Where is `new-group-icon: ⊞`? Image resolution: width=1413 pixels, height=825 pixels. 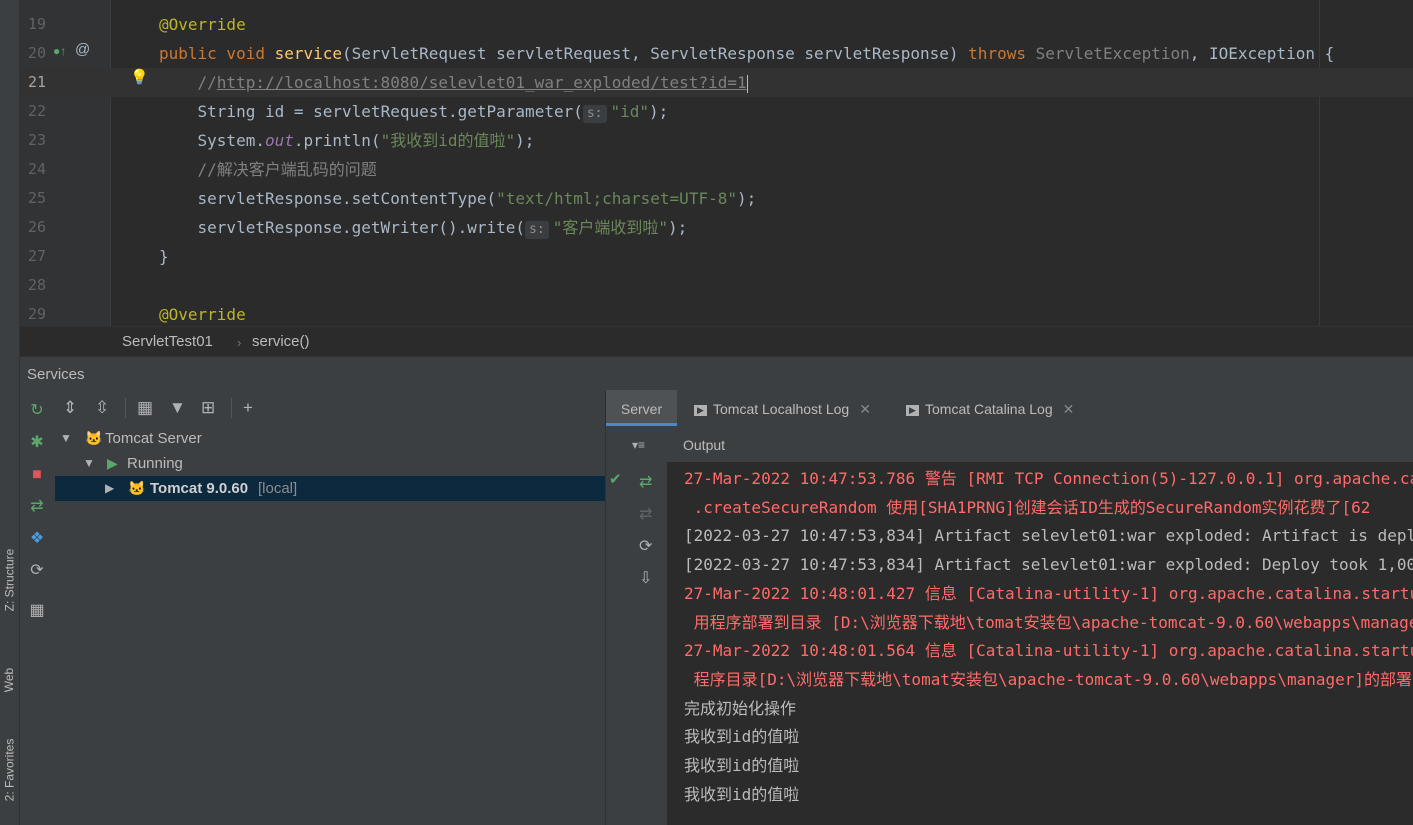 new-group-icon: ⊞ is located at coordinates (208, 408).